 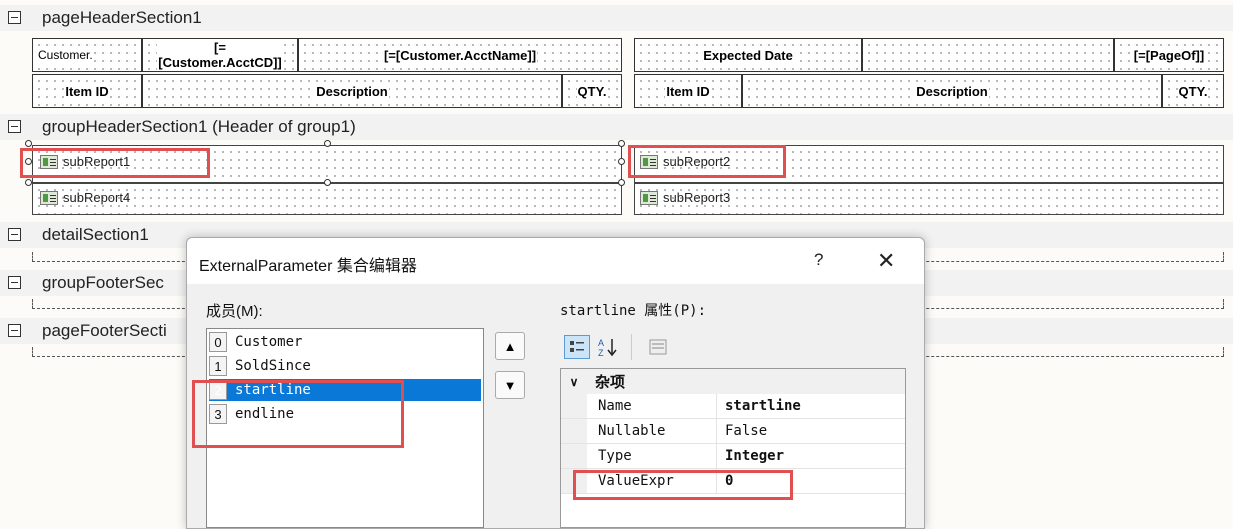 I want to click on category-row: ∨ 杂项, so click(x=733, y=381).